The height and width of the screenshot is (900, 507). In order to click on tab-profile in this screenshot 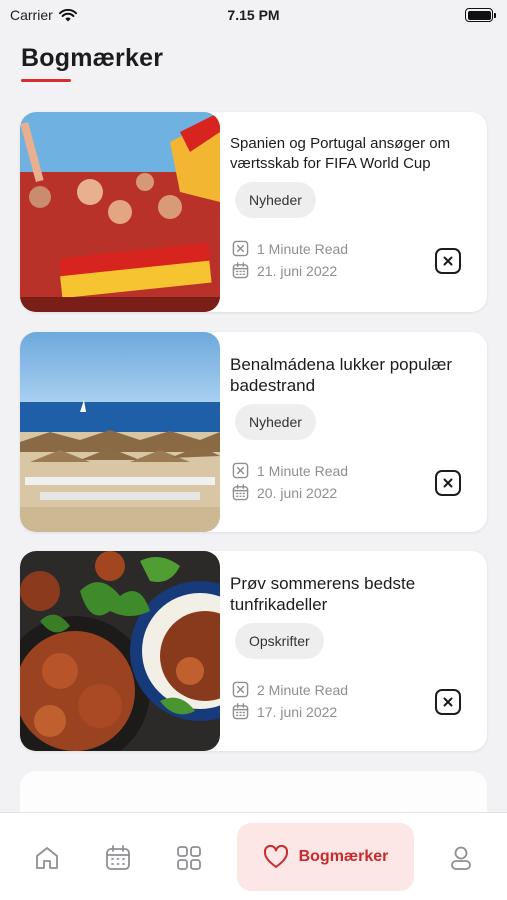, I will do `click(461, 858)`.